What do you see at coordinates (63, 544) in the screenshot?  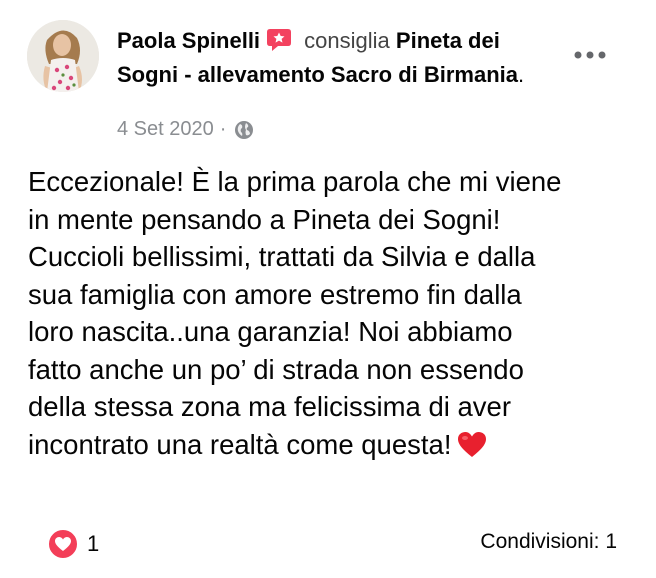 I see `love-reaction-icon` at bounding box center [63, 544].